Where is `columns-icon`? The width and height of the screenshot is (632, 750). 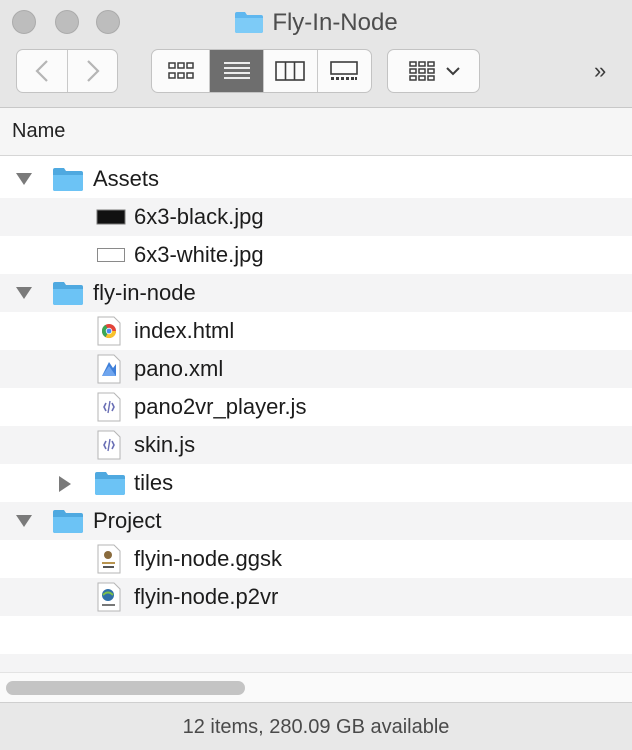 columns-icon is located at coordinates (290, 71).